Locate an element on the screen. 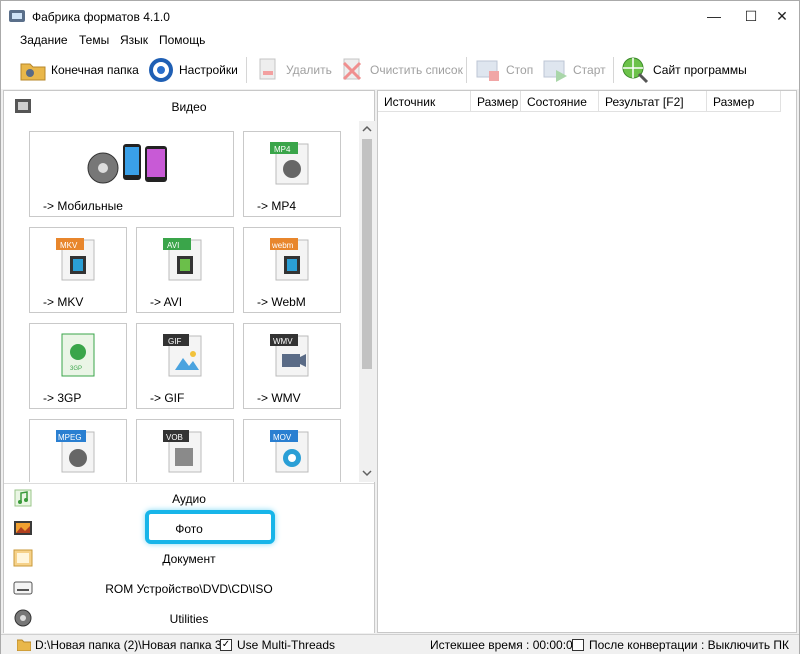  tile-mobile: -> Мобильные is located at coordinates (131, 174).